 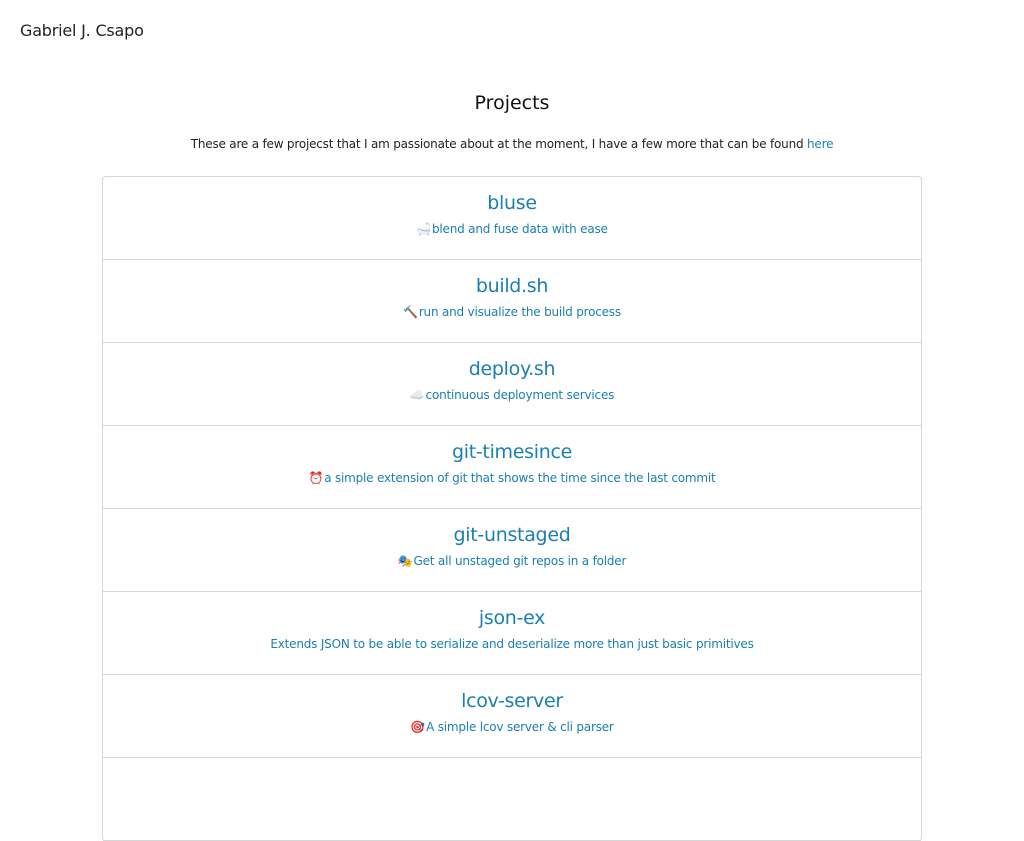 I want to click on bathtub-icon: 🛁, so click(x=423, y=229).